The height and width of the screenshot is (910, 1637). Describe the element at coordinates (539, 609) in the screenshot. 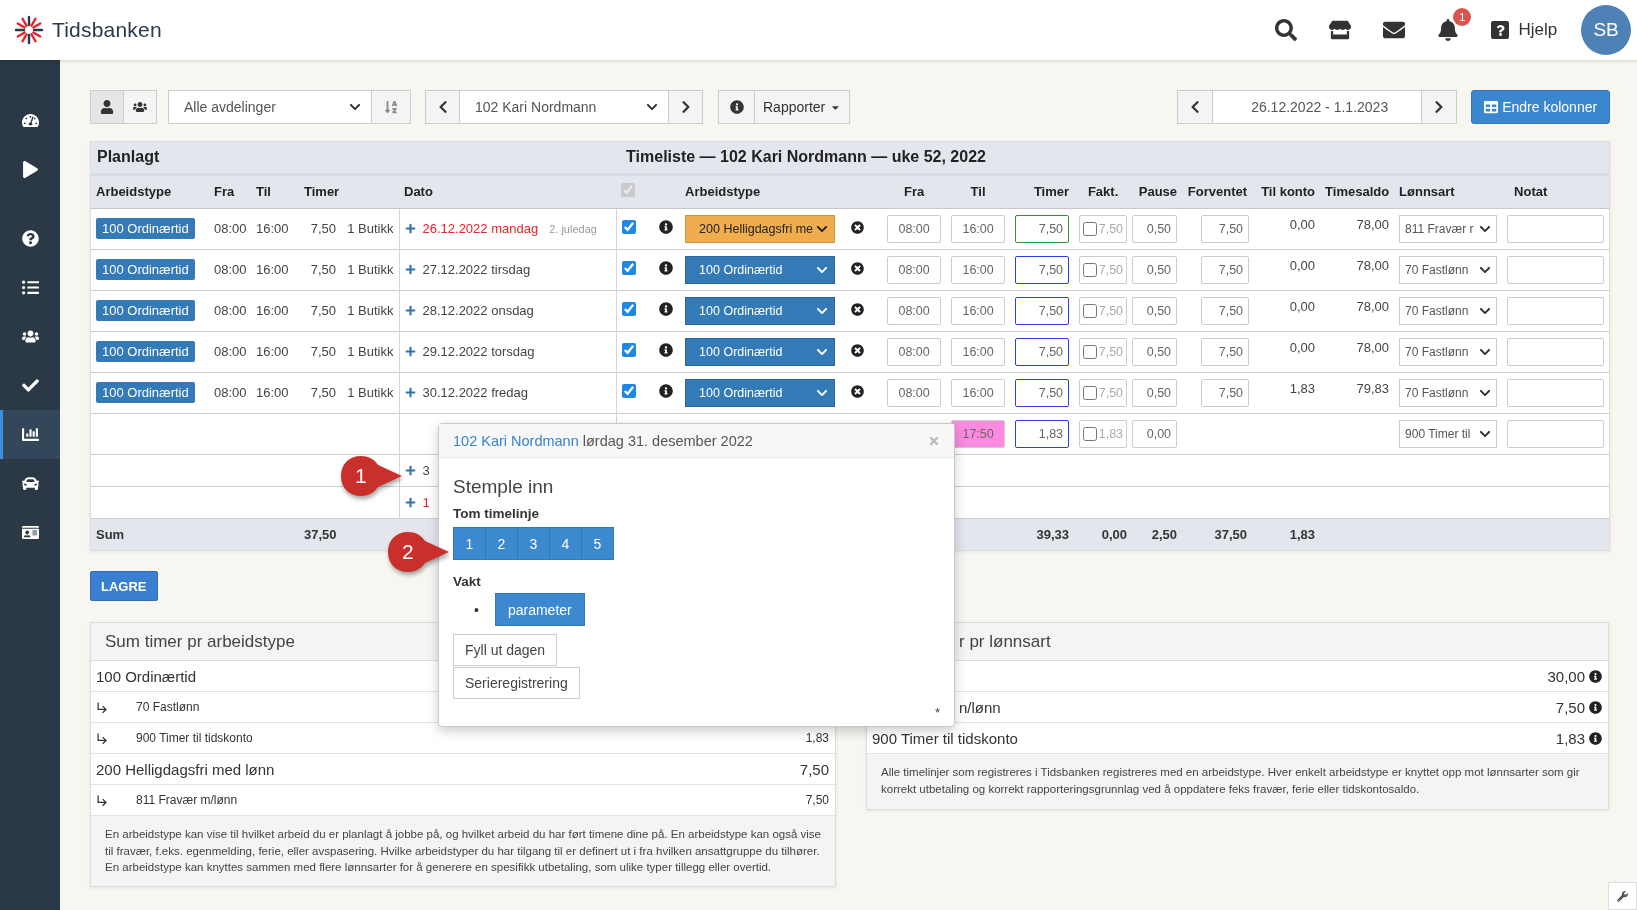

I see `shift-button: parameter` at that location.